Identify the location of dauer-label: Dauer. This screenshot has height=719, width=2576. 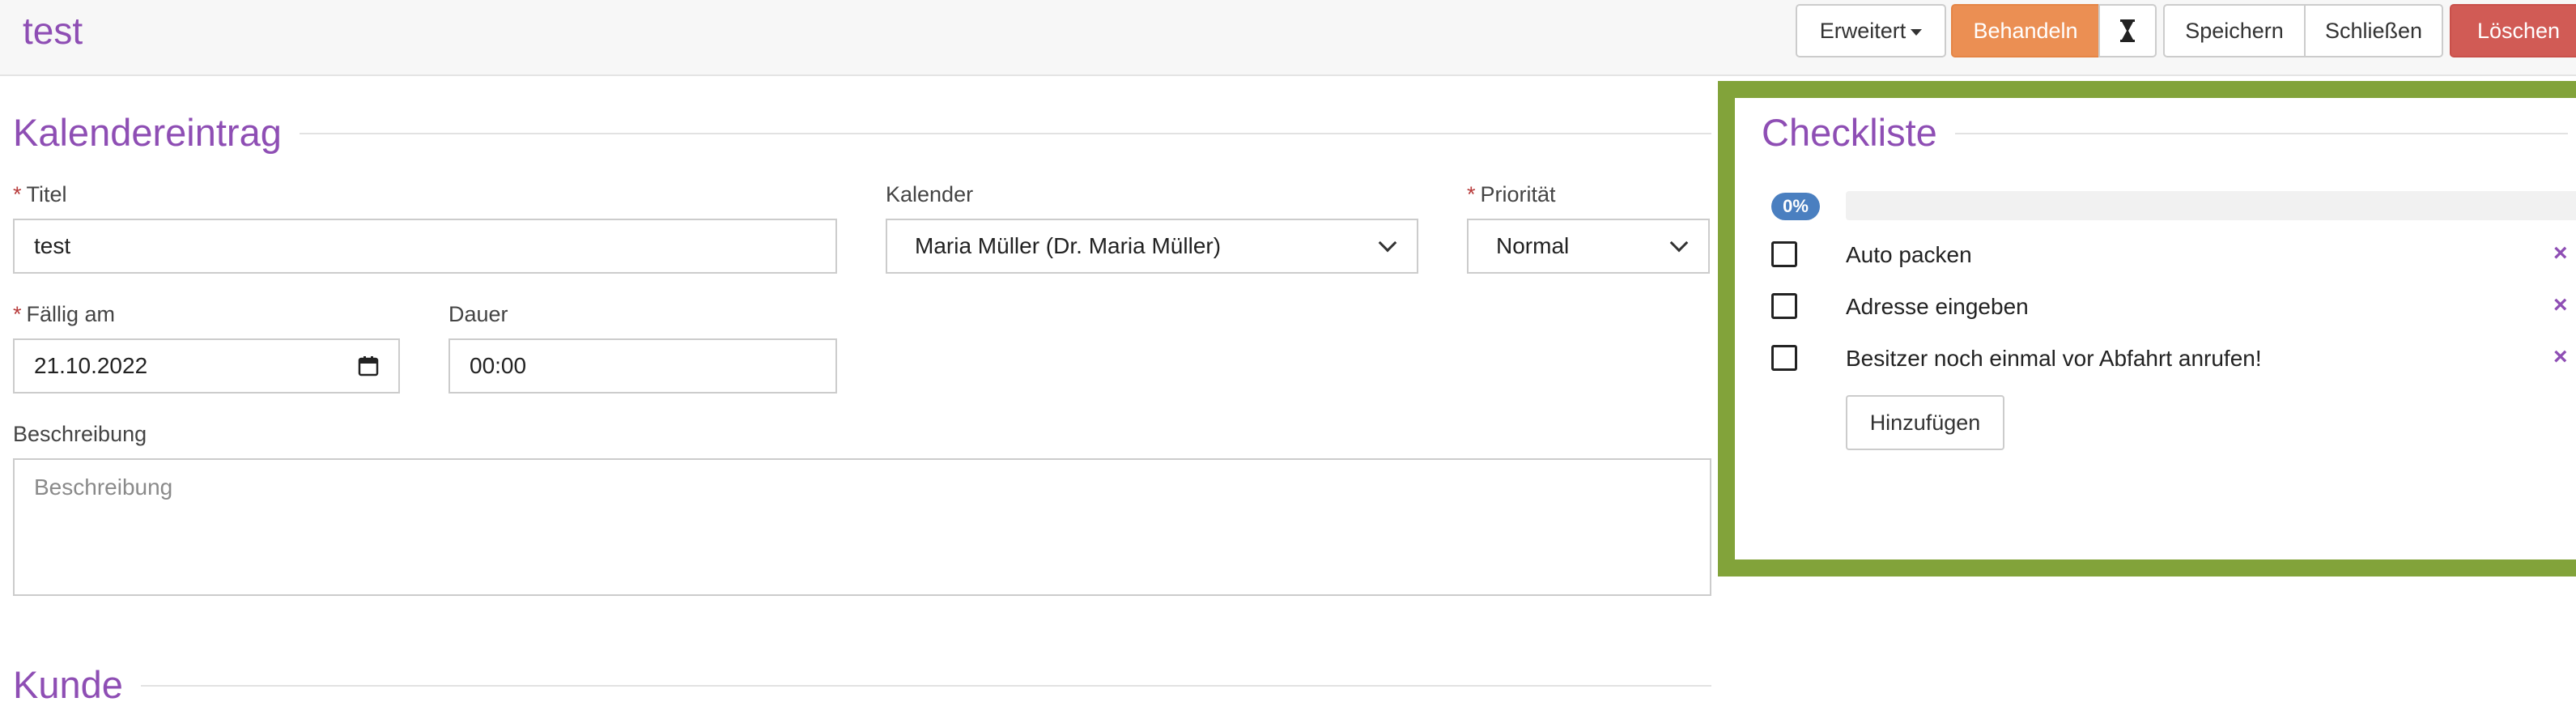
(478, 314).